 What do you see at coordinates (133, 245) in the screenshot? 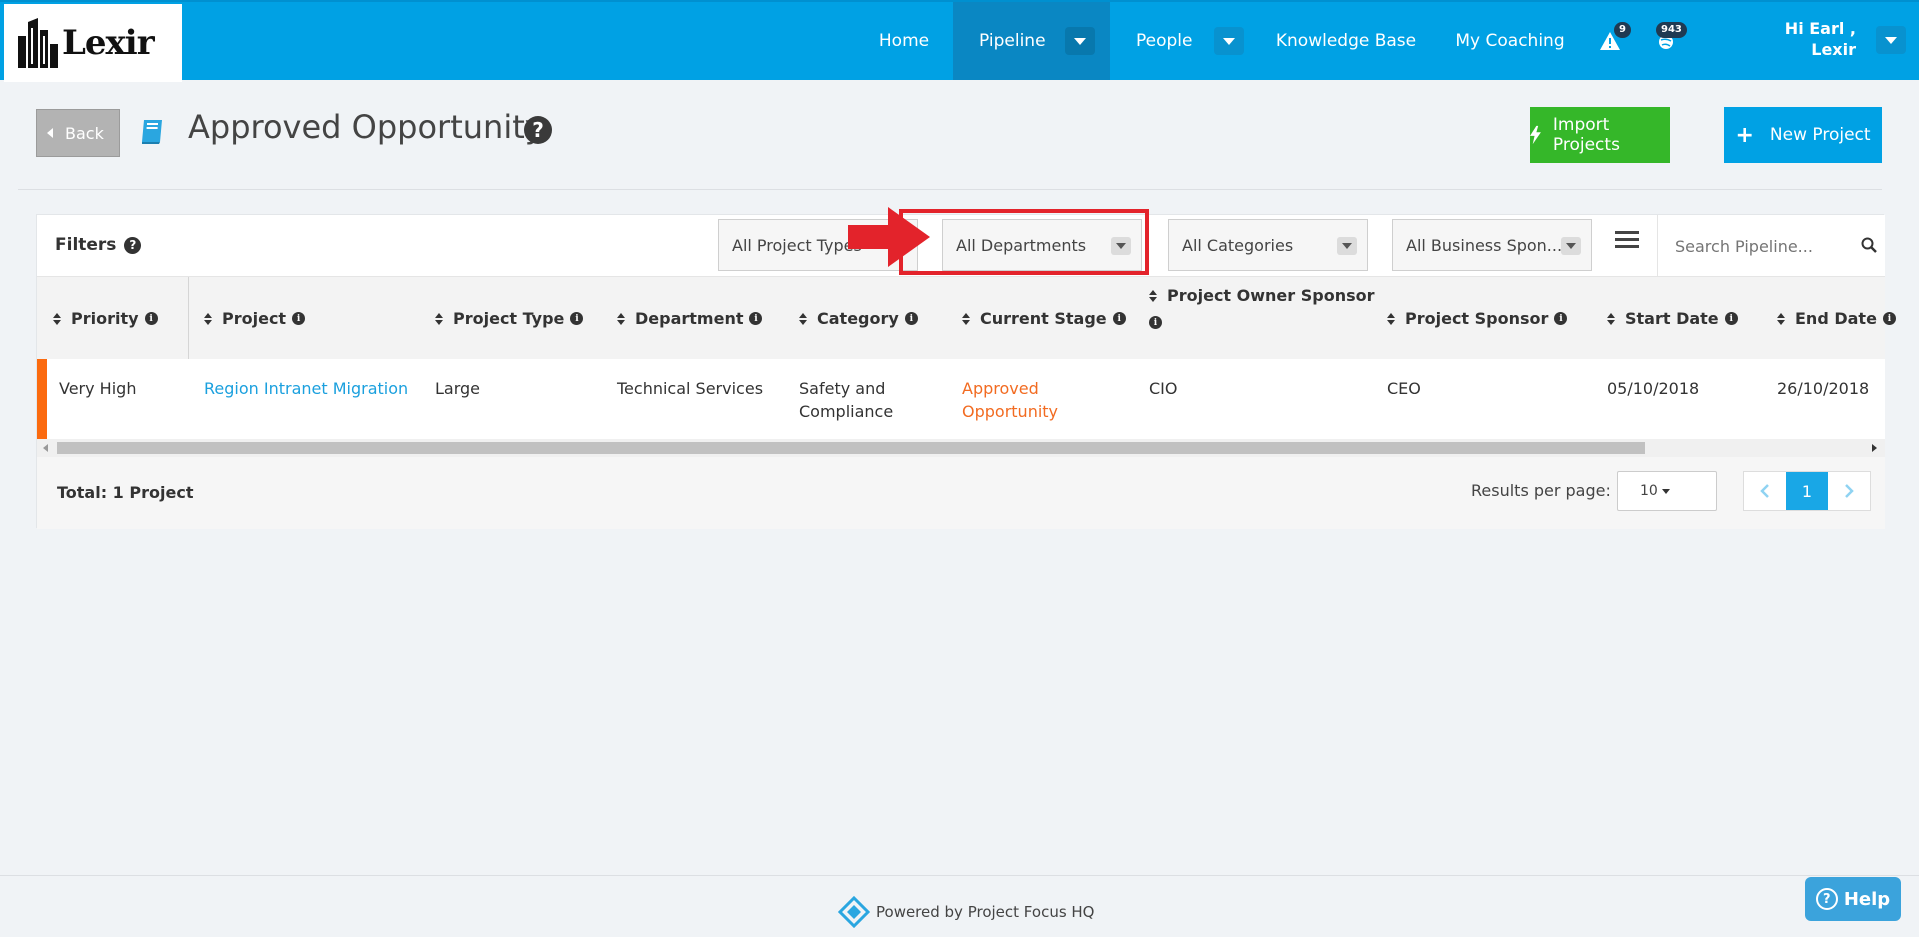
I see `filters-help-icon: ?` at bounding box center [133, 245].